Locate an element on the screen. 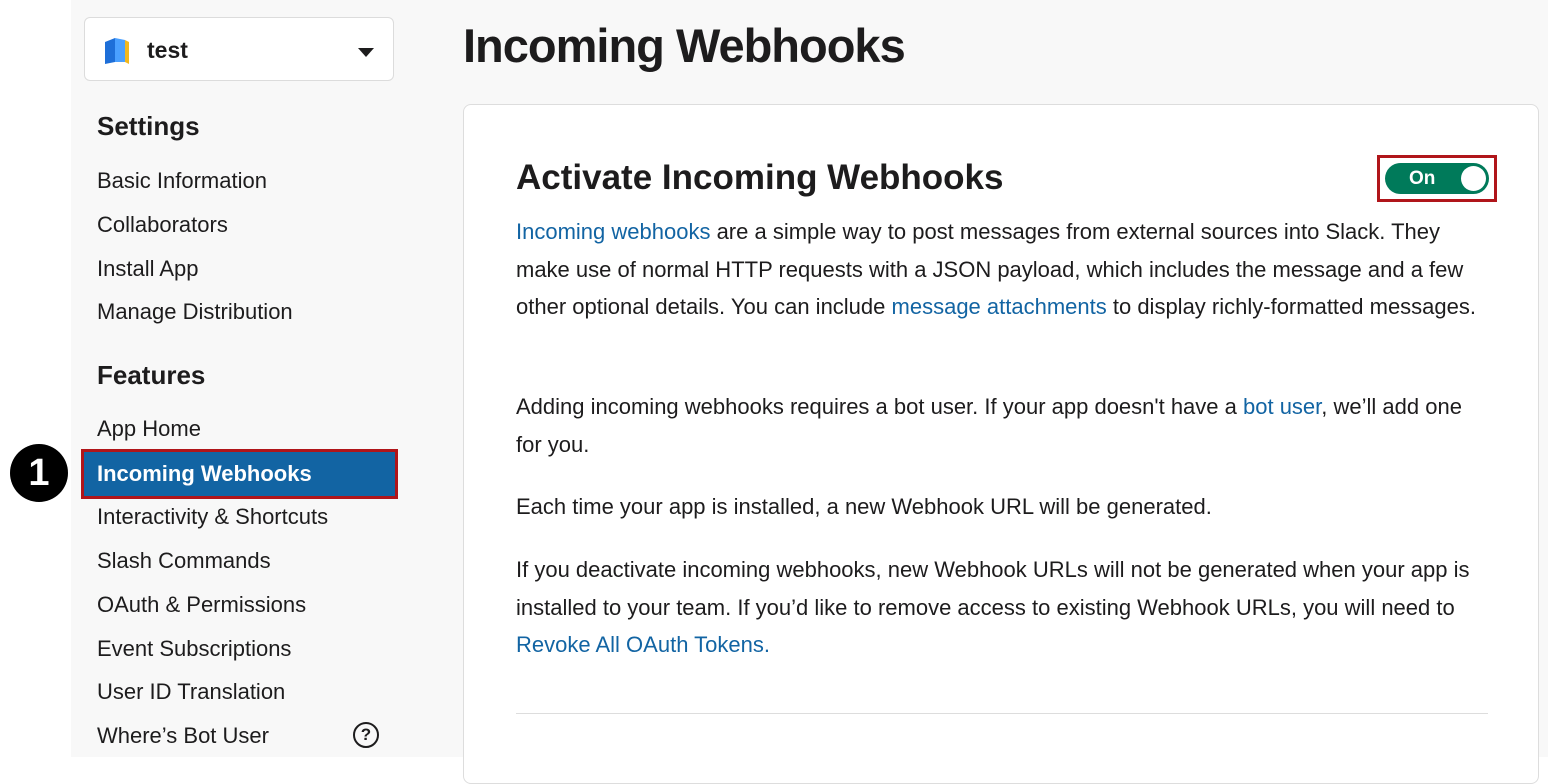 The height and width of the screenshot is (784, 1548). app-name: test is located at coordinates (167, 50).